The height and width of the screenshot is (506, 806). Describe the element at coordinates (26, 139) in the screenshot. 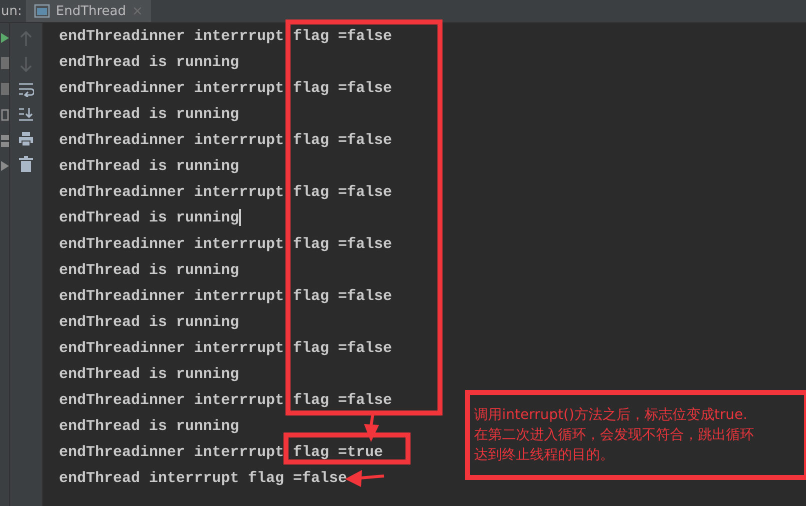

I see `print-icon` at that location.